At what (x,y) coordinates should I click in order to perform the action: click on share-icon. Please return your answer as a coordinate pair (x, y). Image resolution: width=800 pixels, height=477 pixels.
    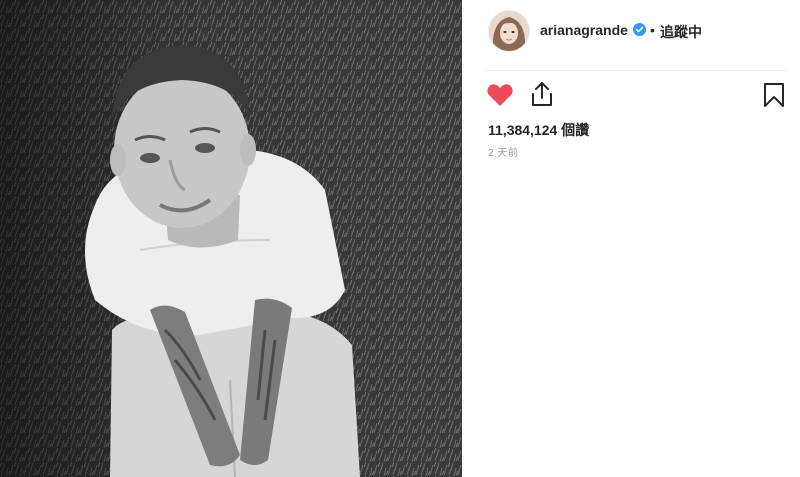
    Looking at the image, I should click on (542, 94).